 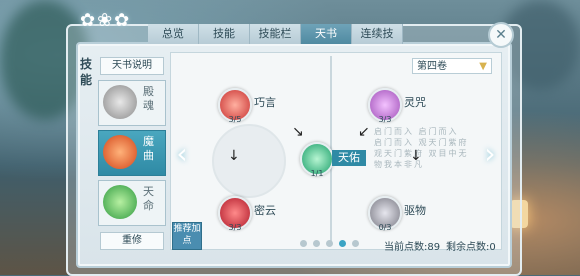 I want to click on demon-mask-icon, so click(x=120, y=152).